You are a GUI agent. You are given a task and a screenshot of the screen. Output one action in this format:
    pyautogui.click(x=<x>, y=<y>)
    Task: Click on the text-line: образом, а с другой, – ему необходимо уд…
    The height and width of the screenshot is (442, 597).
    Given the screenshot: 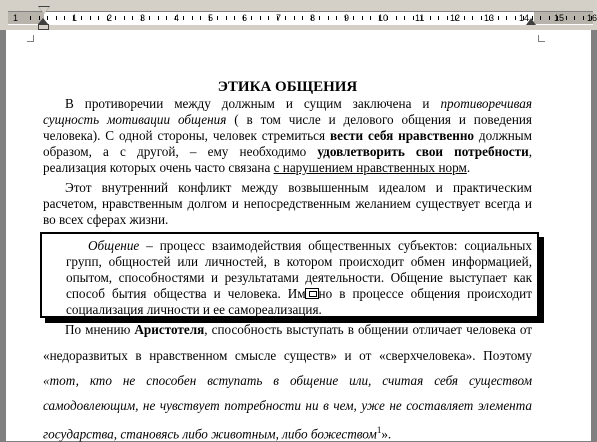 What is the action you would take?
    pyautogui.click(x=287, y=152)
    